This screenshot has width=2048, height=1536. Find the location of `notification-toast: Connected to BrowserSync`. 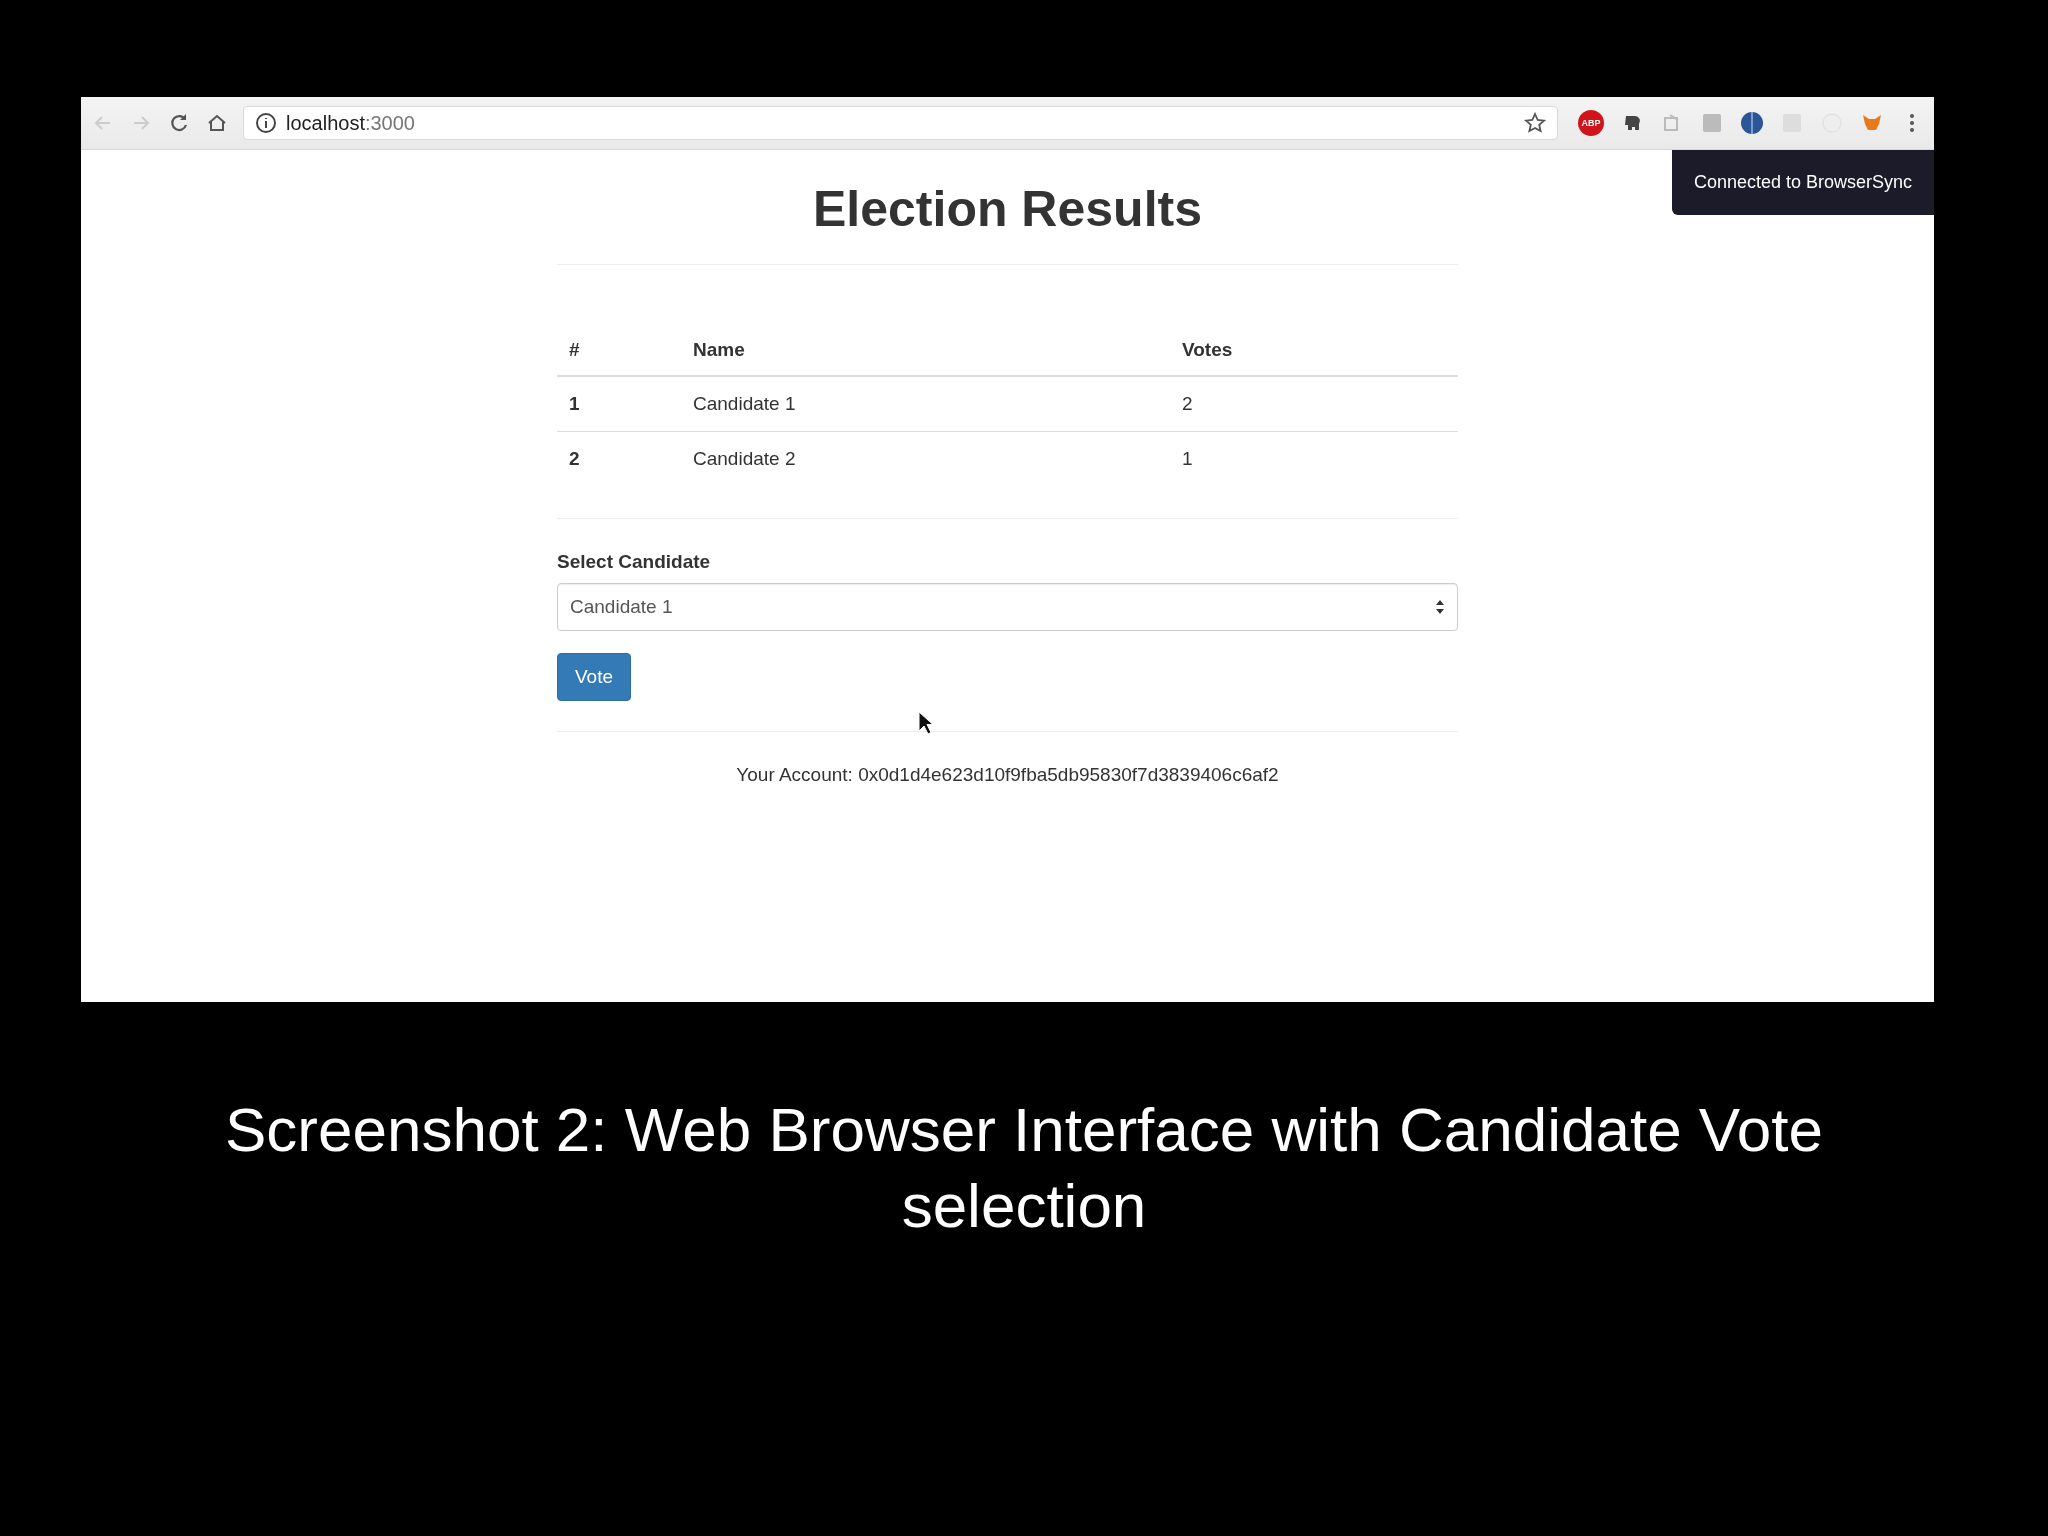

notification-toast: Connected to BrowserSync is located at coordinates (1802, 182).